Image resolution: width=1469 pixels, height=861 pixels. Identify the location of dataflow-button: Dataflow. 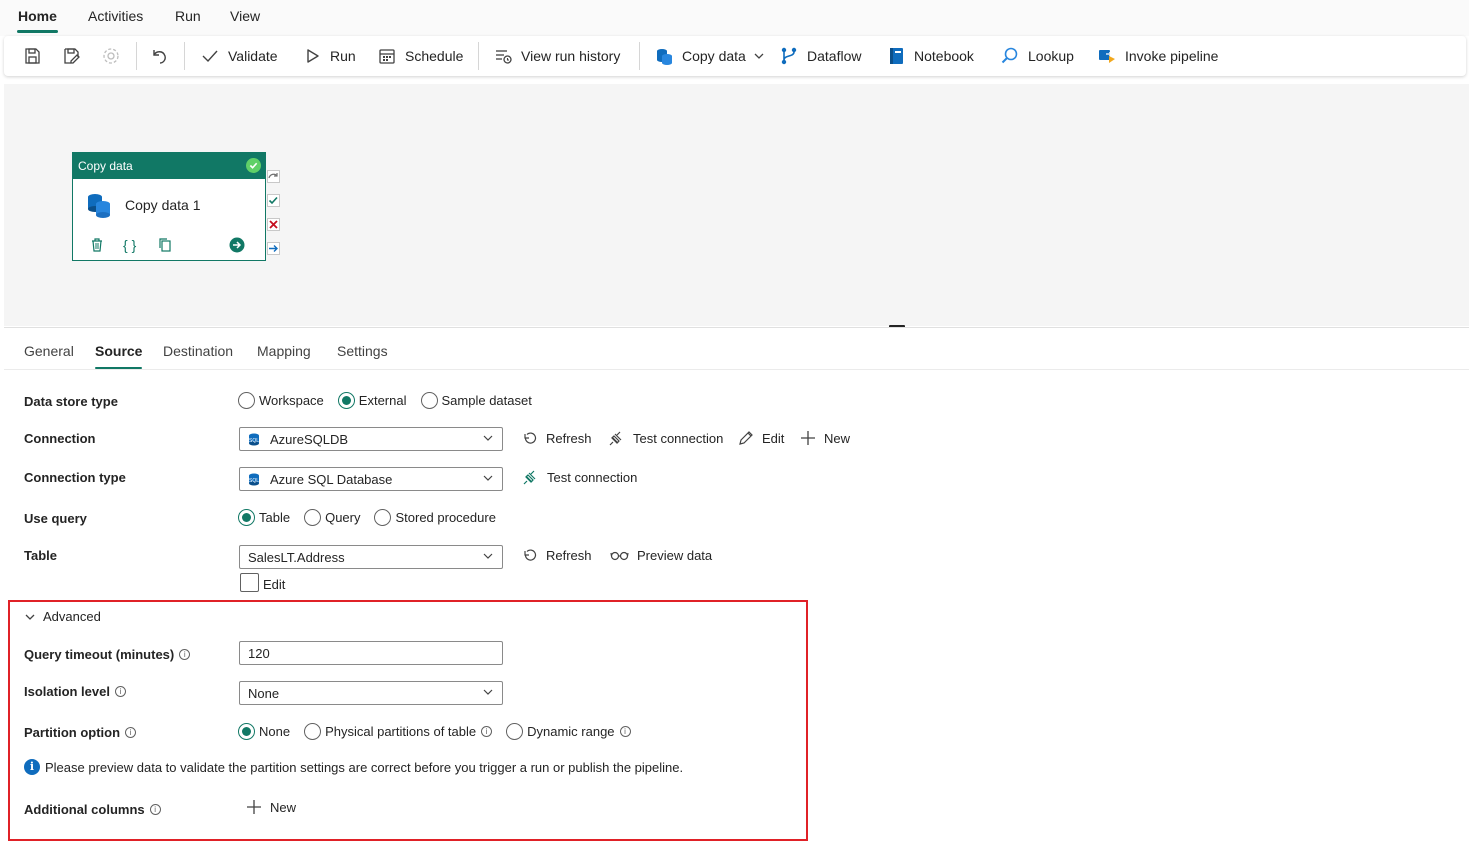
(820, 56).